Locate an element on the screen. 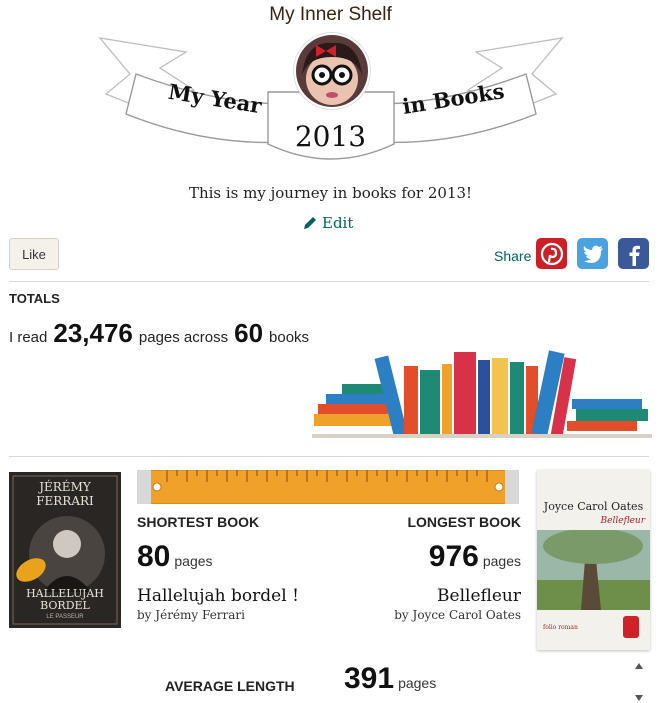 The image size is (661, 703). totals-summary: I read 23,476 pages across 60 books is located at coordinates (159, 333).